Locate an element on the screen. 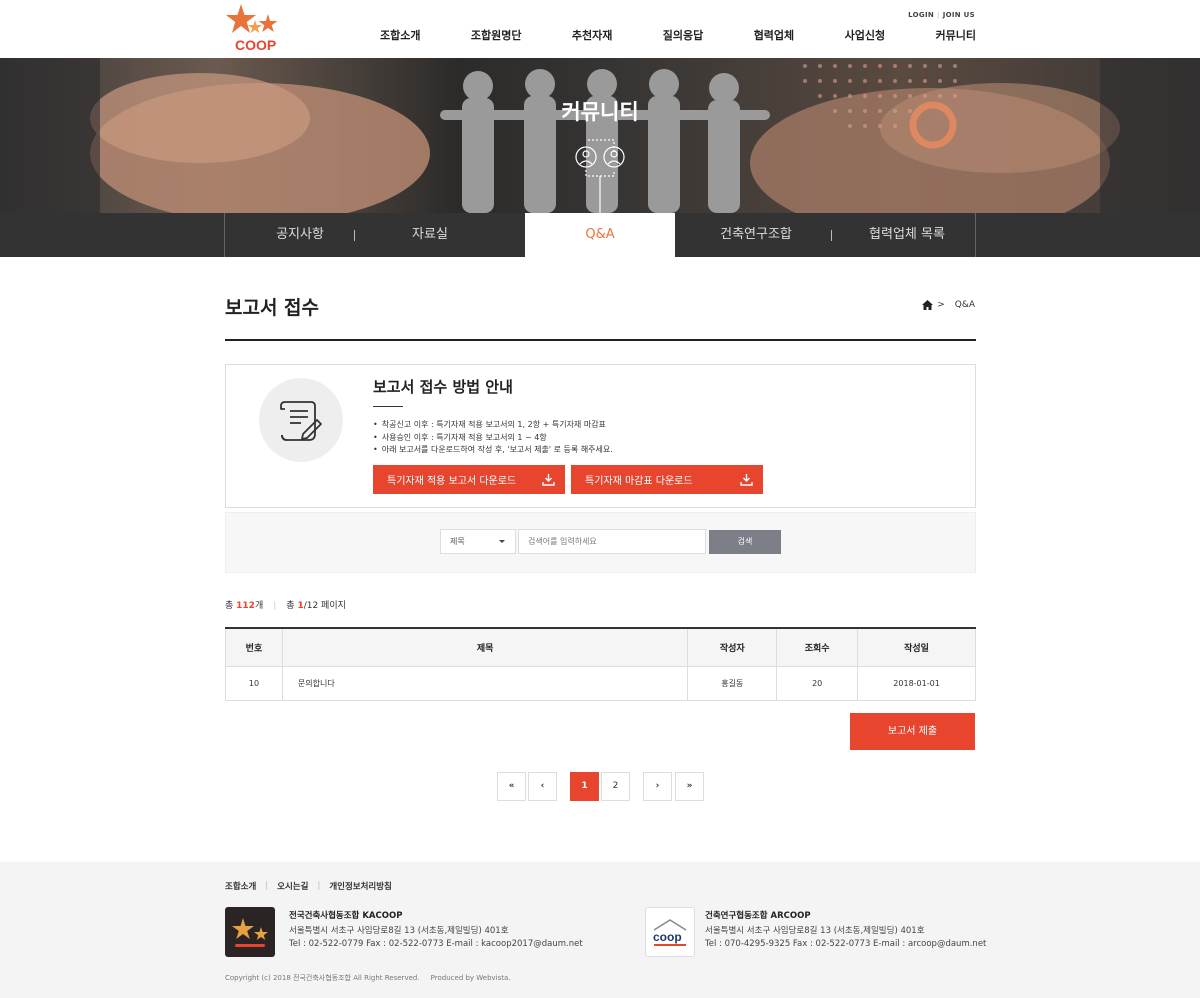 The height and width of the screenshot is (998, 1200). count-total-prefix: 총 is located at coordinates (231, 606).